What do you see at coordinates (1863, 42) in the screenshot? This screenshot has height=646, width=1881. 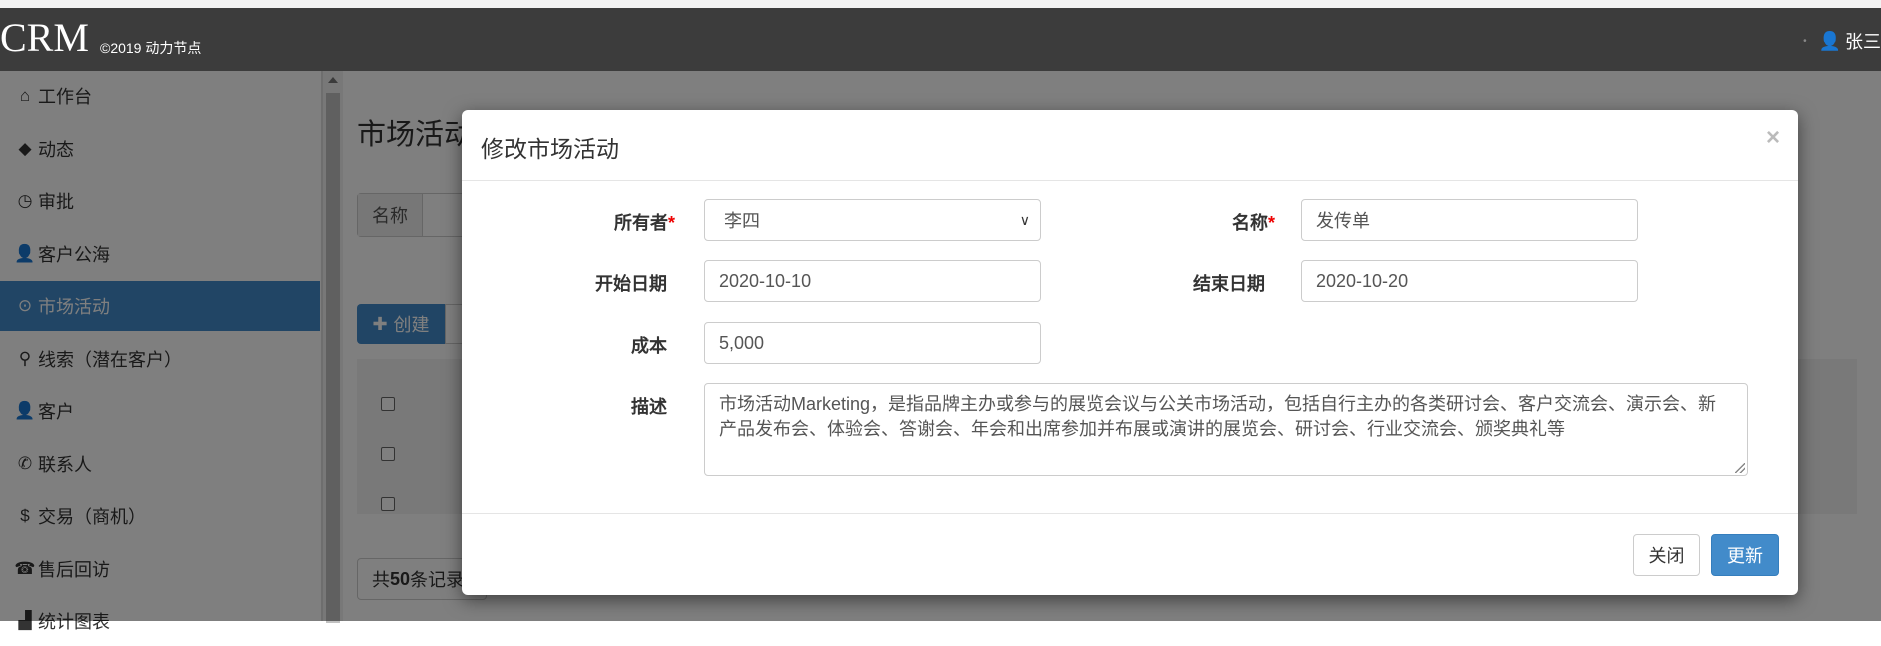 I see `user-name: 张三` at bounding box center [1863, 42].